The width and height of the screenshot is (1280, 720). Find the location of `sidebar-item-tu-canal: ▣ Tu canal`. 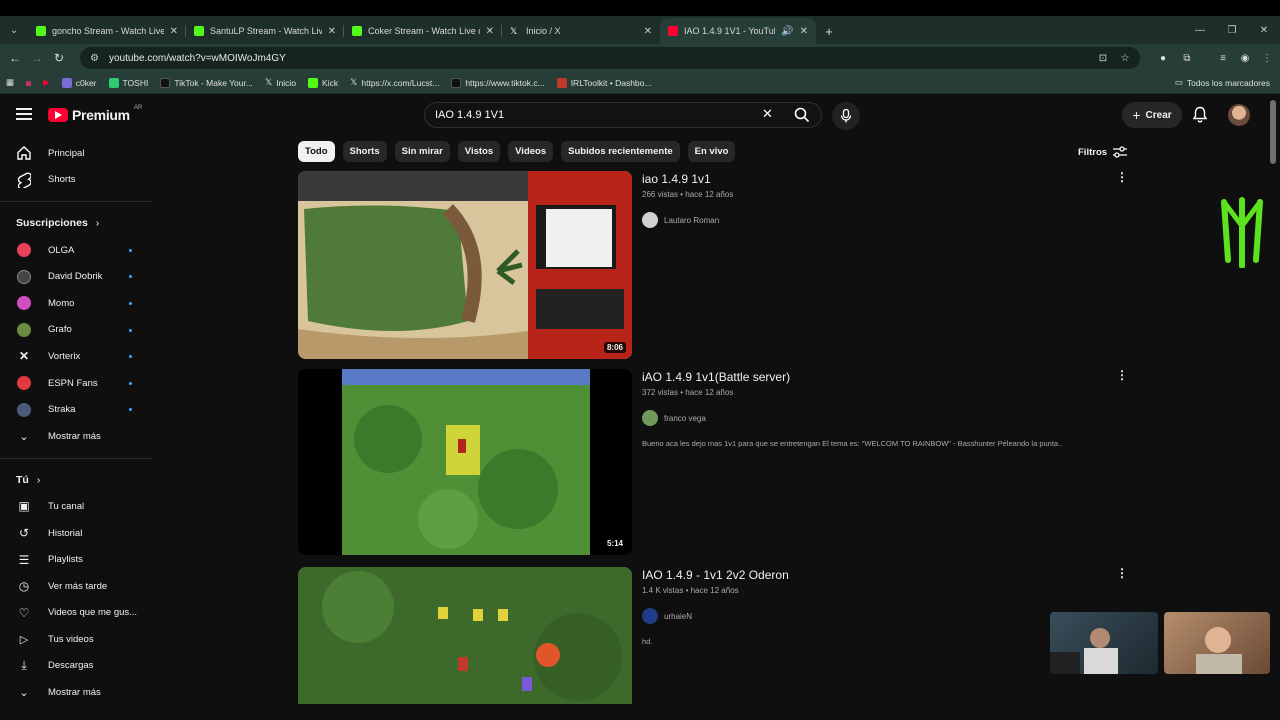

sidebar-item-tu-canal: ▣ Tu canal is located at coordinates (76, 506).